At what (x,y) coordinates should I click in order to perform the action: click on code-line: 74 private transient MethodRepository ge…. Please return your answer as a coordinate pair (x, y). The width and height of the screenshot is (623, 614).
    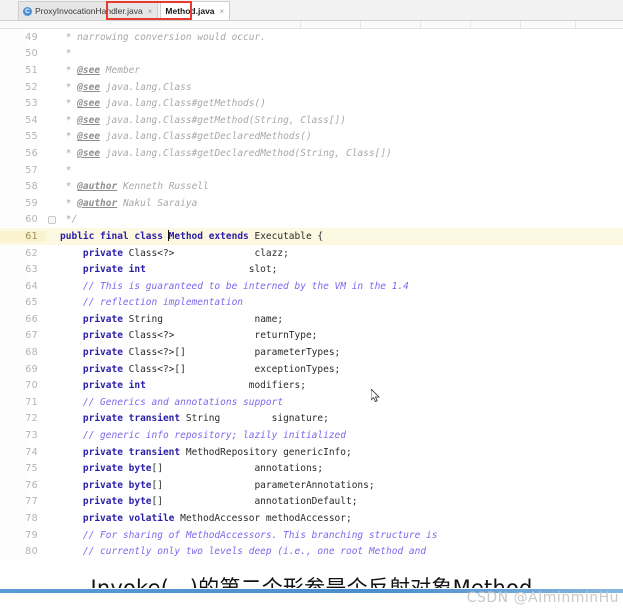
    Looking at the image, I should click on (311, 452).